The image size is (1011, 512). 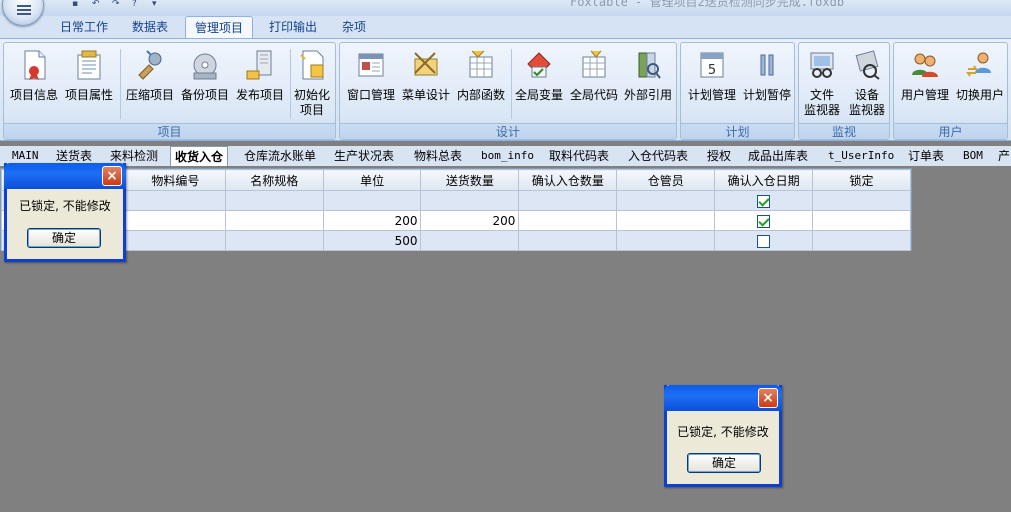 I want to click on column-header: 名称规格, so click(x=274, y=180).